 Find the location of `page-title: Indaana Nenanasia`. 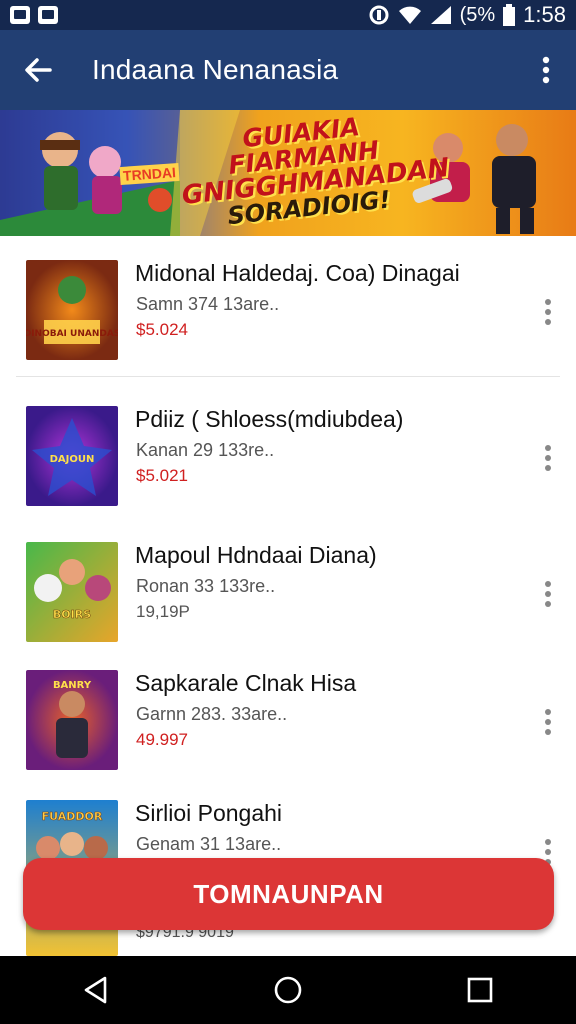

page-title: Indaana Nenanasia is located at coordinates (215, 69).